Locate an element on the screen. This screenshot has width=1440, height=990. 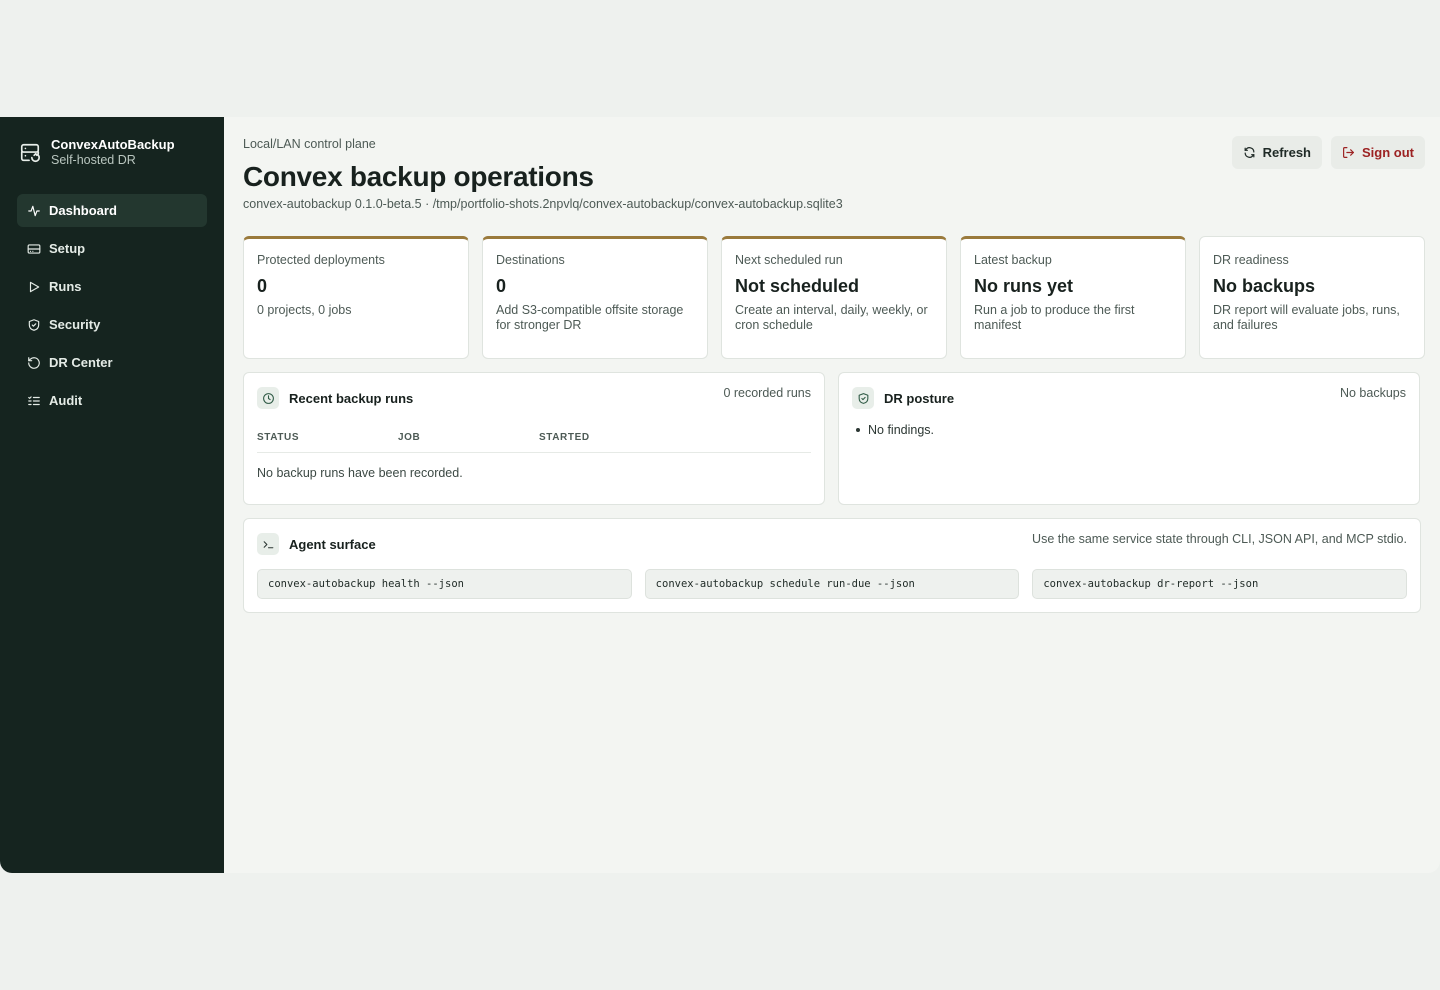
column-header-job: JOB is located at coordinates (409, 437).